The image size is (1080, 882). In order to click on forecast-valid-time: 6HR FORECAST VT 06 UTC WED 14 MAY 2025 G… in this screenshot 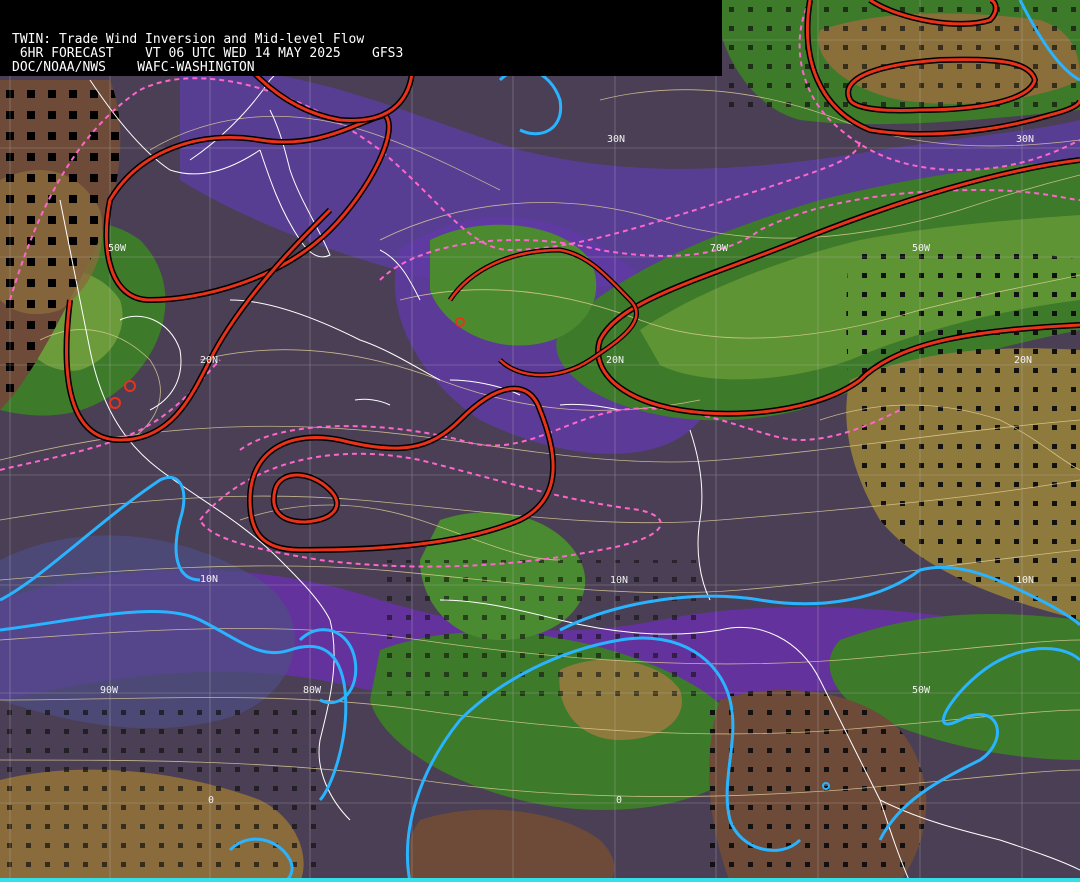, I will do `click(208, 53)`.